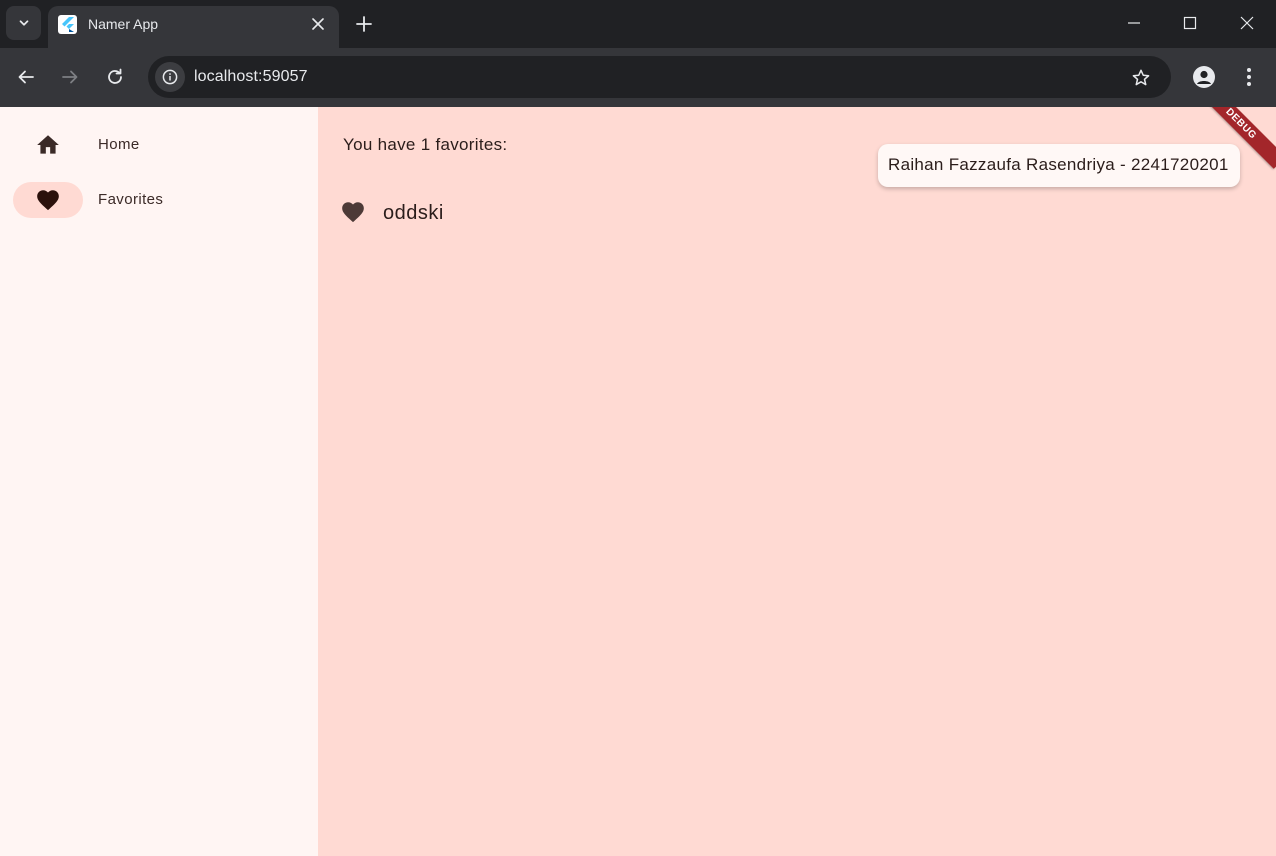 The image size is (1276, 856). I want to click on address-bar: localhost:59057, so click(659, 77).